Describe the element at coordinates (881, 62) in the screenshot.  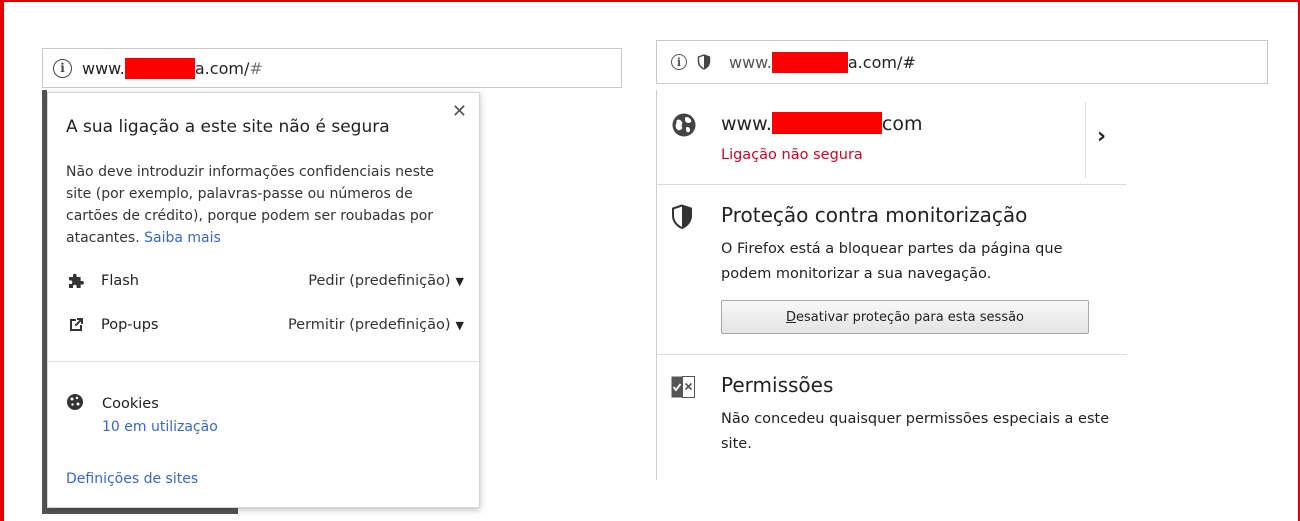
I see `url-suffix: a.com/#` at that location.